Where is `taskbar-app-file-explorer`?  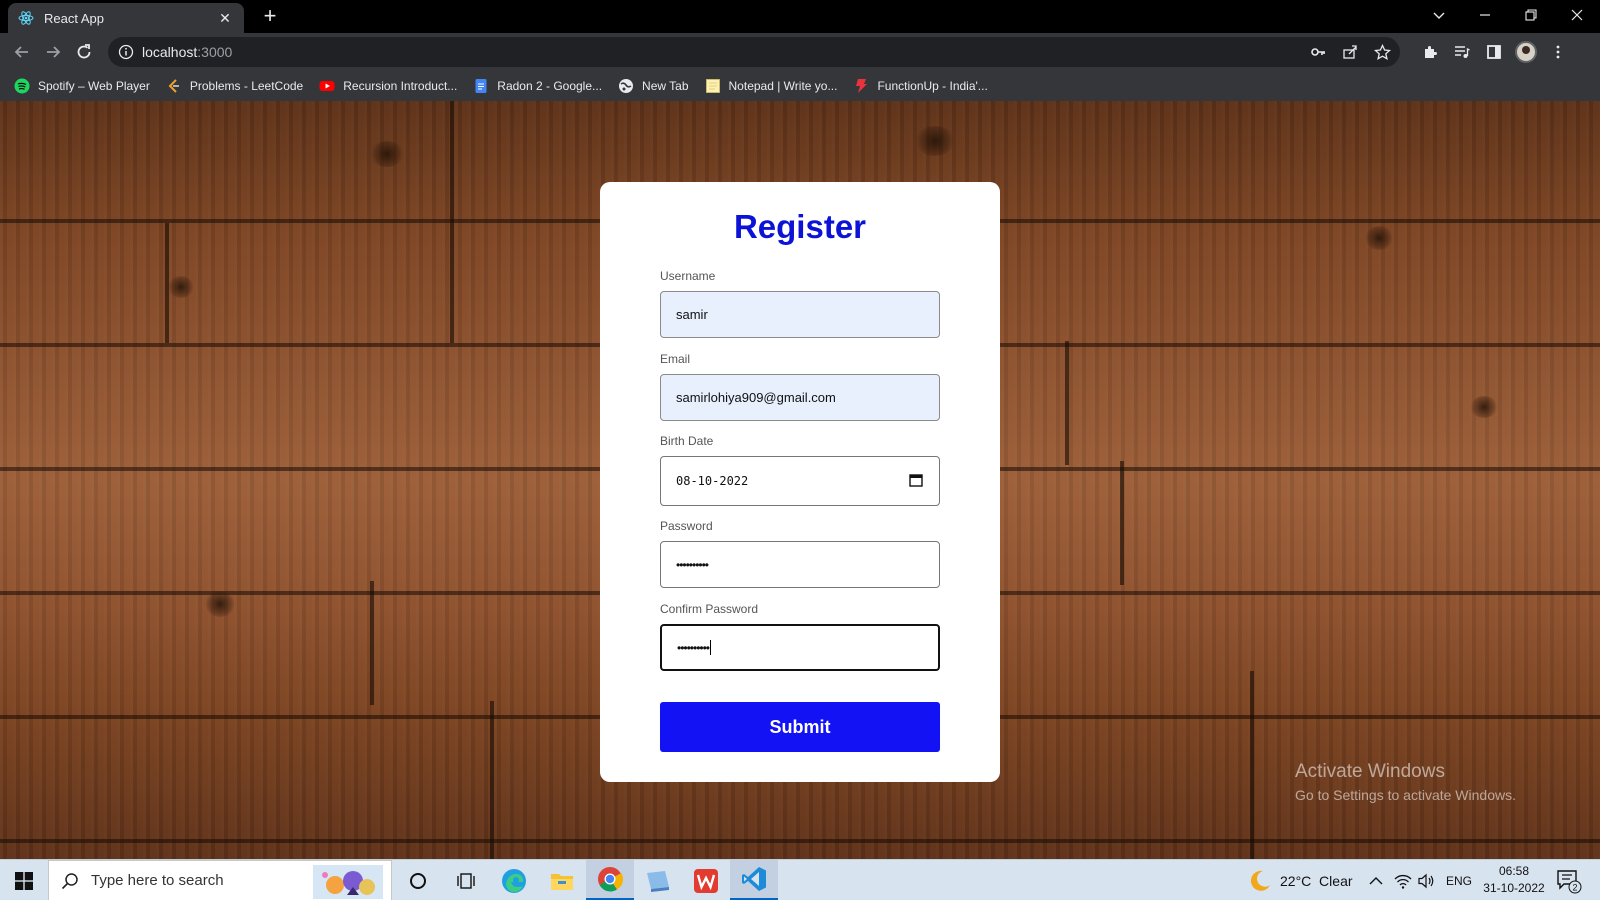 taskbar-app-file-explorer is located at coordinates (562, 880).